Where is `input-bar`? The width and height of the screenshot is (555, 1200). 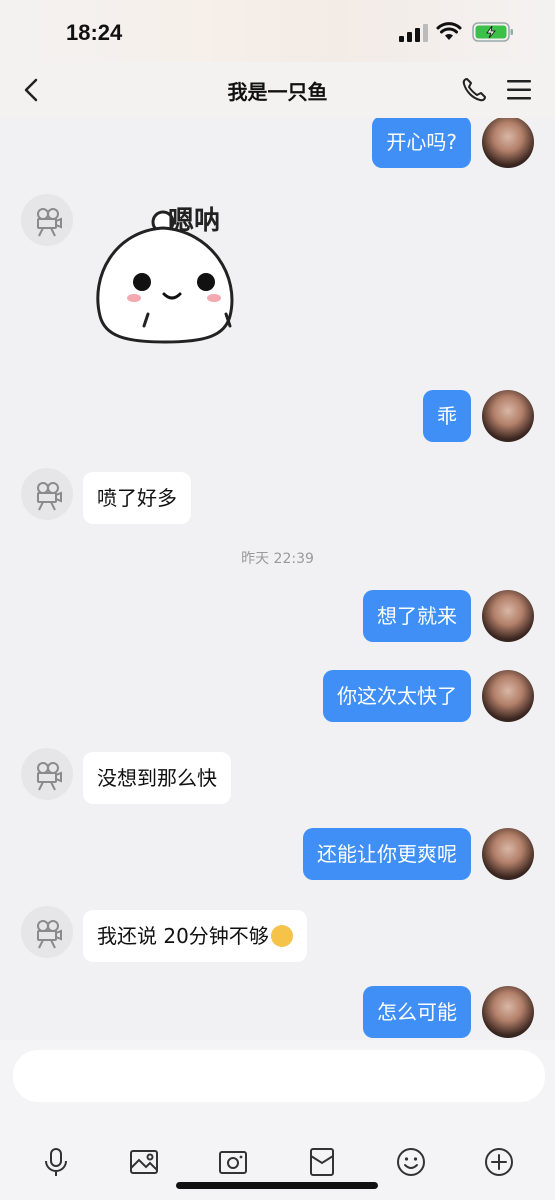 input-bar is located at coordinates (277, 1120).